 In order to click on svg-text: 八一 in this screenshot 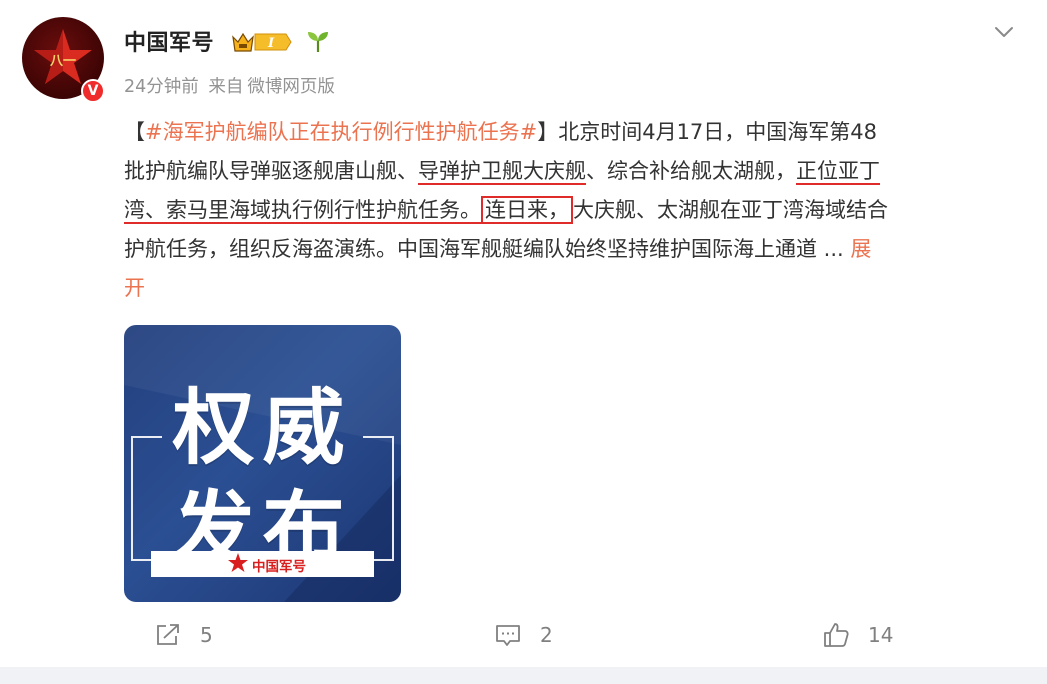, I will do `click(62, 61)`.